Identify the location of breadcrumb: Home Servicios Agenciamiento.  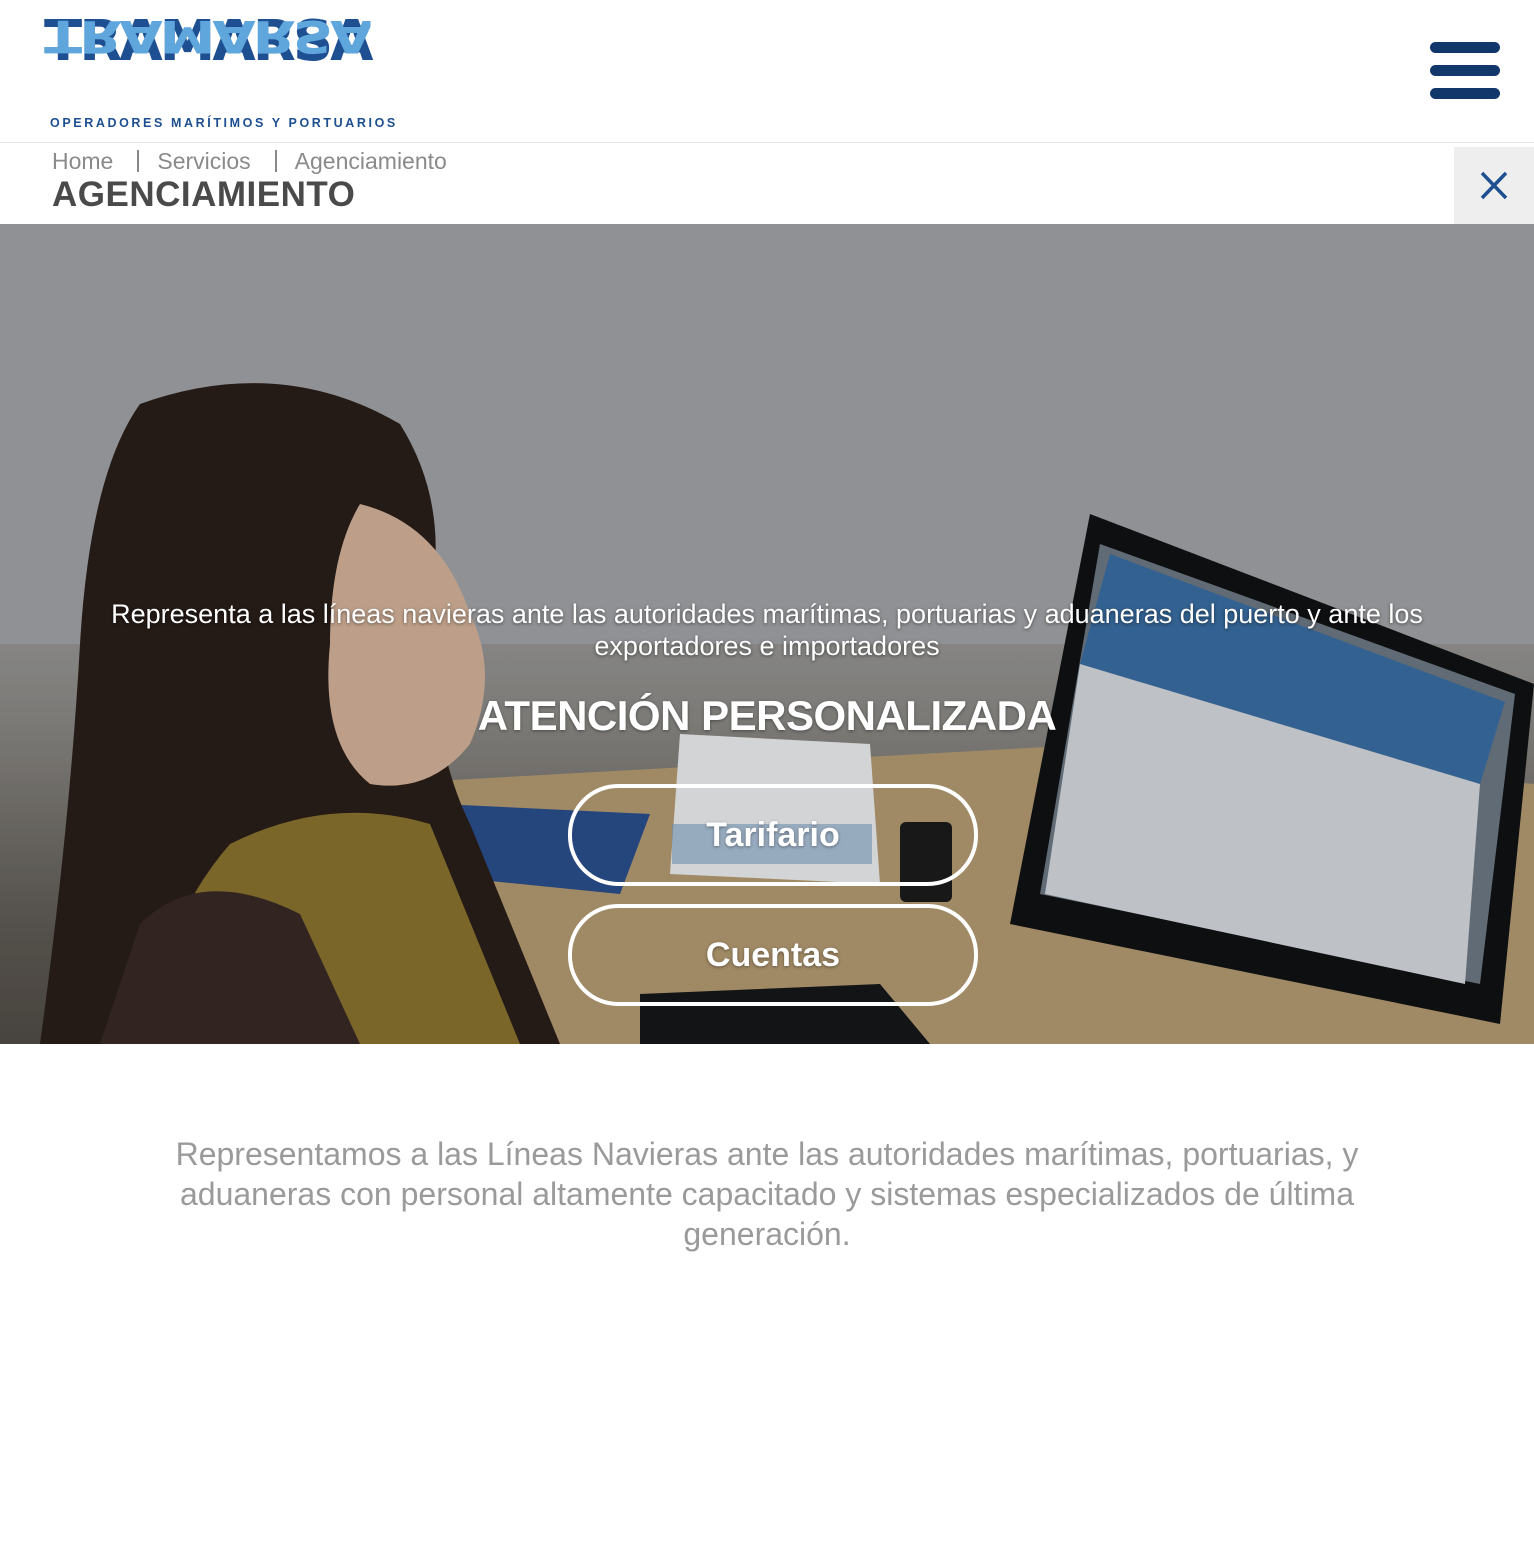
(249, 161).